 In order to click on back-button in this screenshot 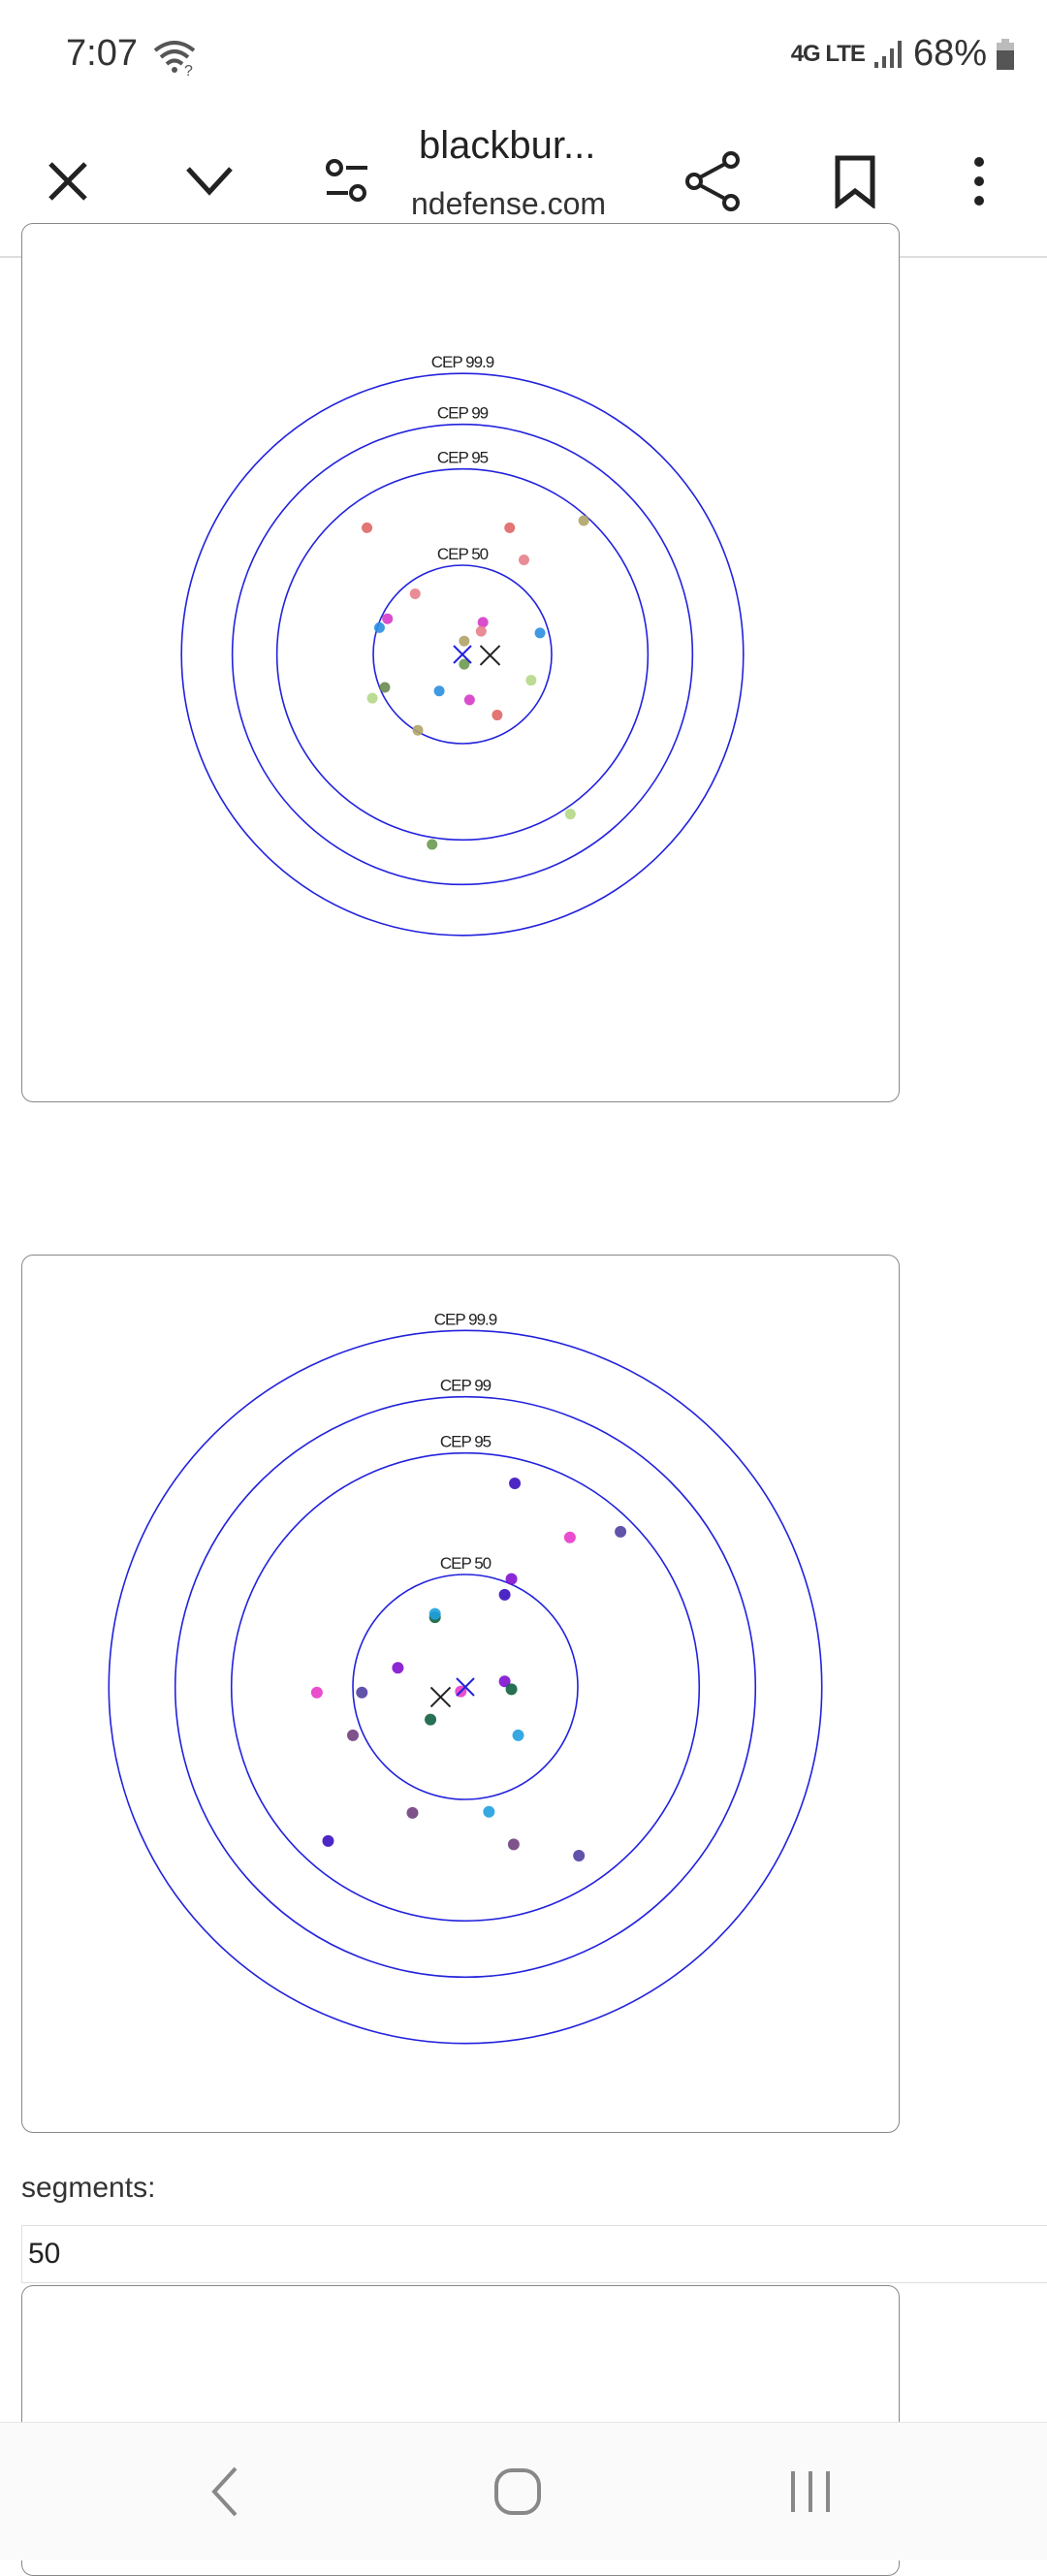, I will do `click(225, 2491)`.